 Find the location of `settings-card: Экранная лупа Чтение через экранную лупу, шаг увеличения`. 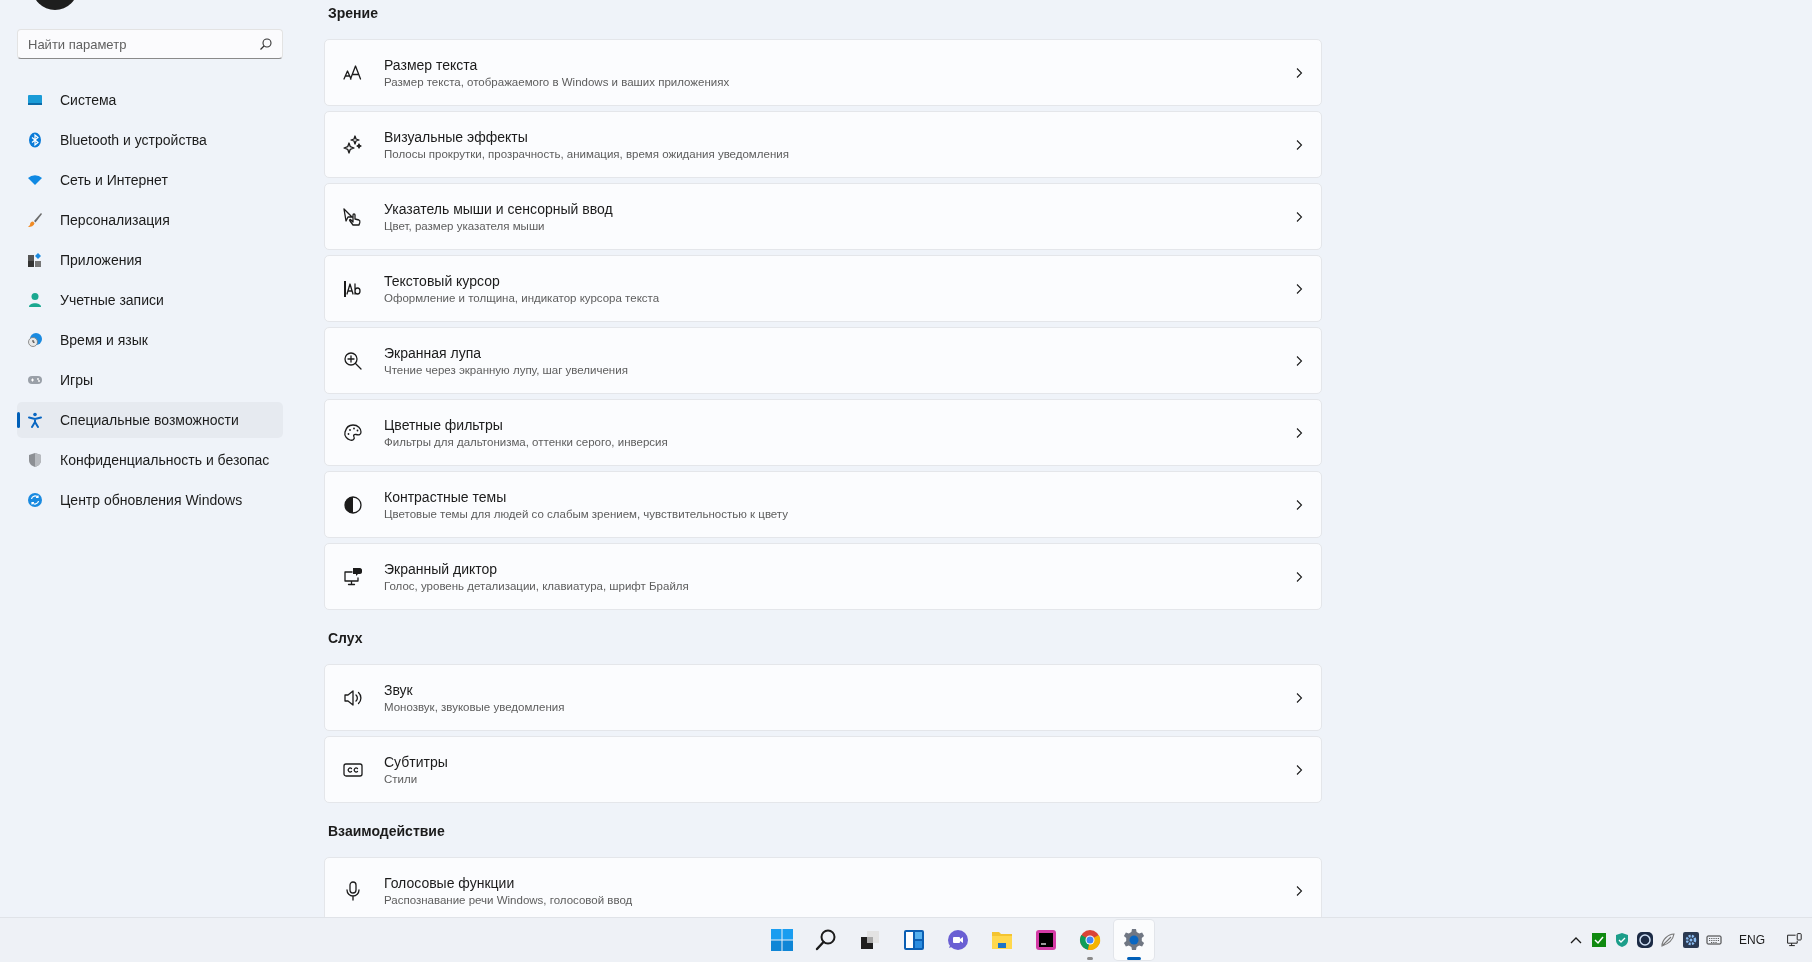

settings-card: Экранная лупа Чтение через экранную лупу, шаг увеличения is located at coordinates (823, 360).